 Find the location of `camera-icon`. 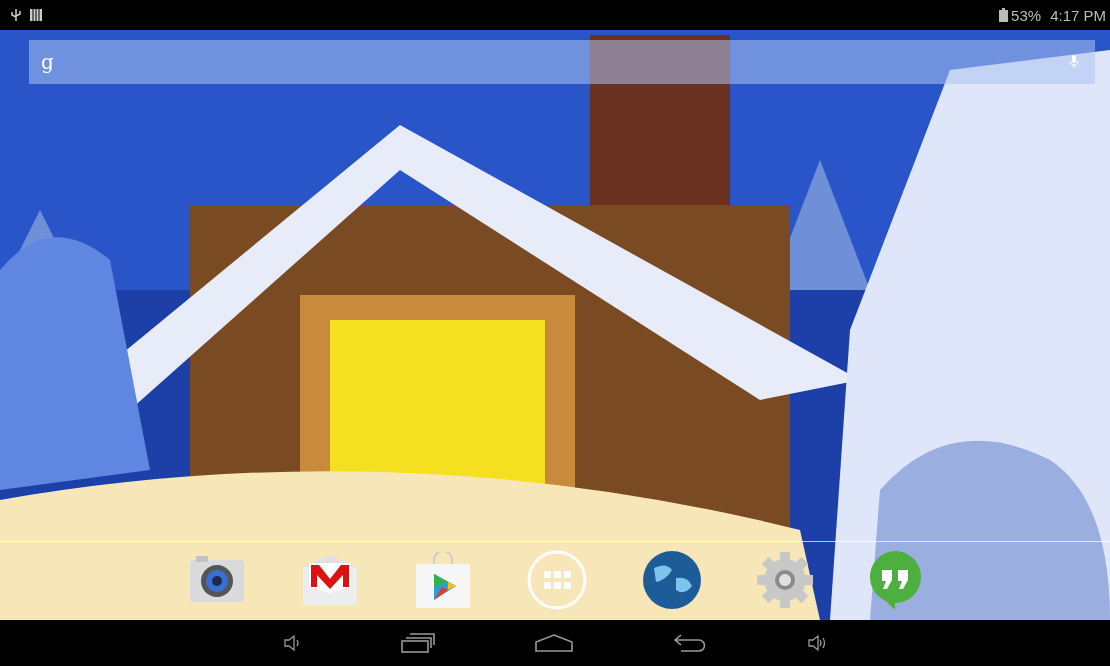

camera-icon is located at coordinates (217, 580).